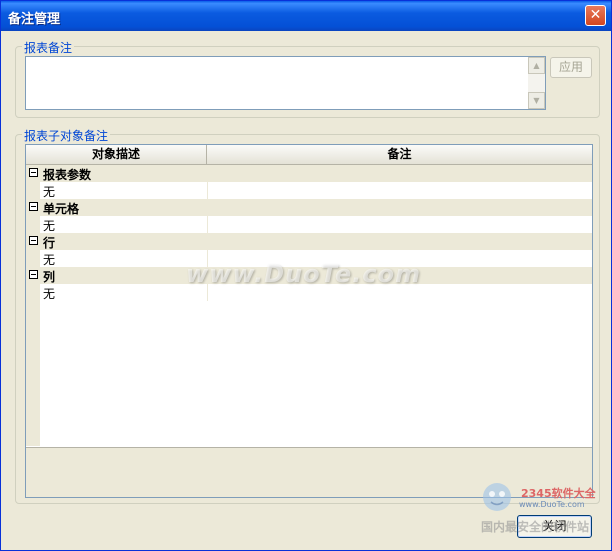 This screenshot has height=551, width=612. Describe the element at coordinates (67, 175) in the screenshot. I see `group-label: 报表参数` at that location.